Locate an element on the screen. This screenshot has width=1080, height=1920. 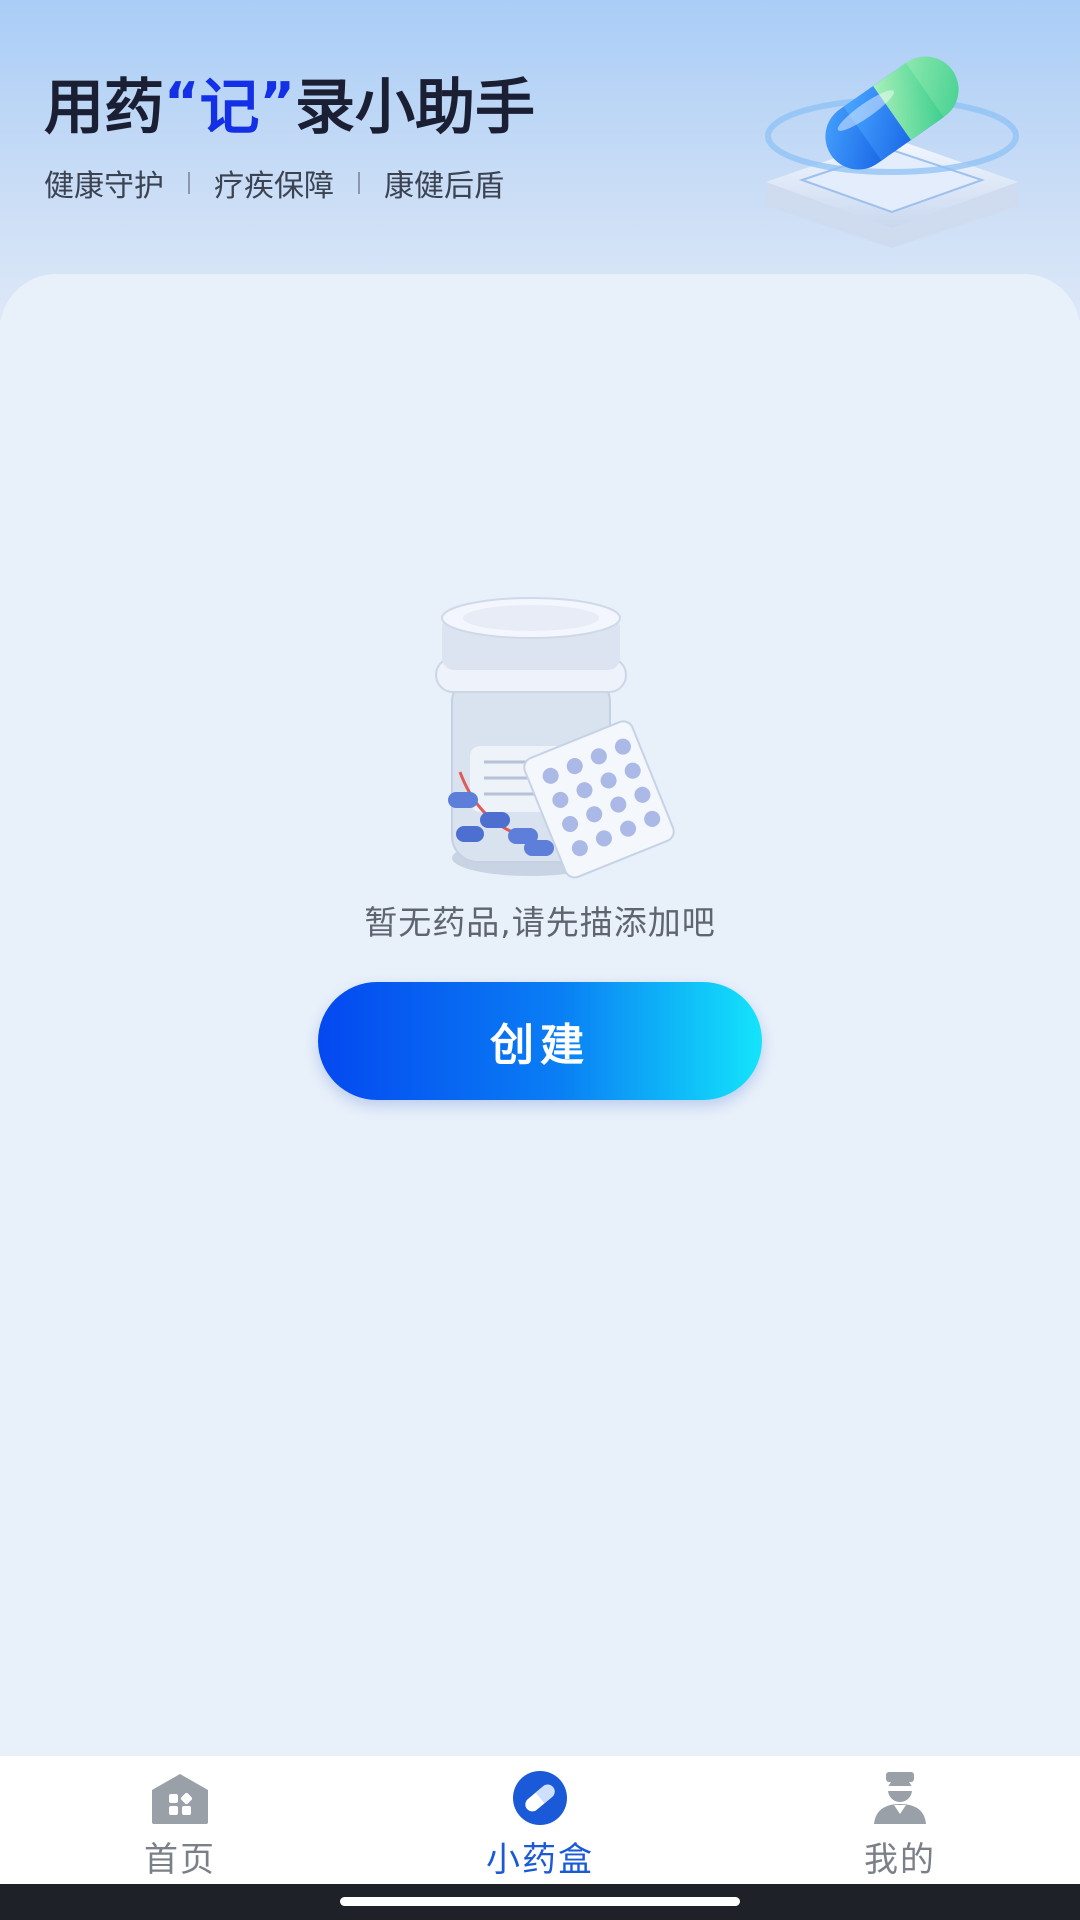
title-highlight: 记 is located at coordinates (229, 107).